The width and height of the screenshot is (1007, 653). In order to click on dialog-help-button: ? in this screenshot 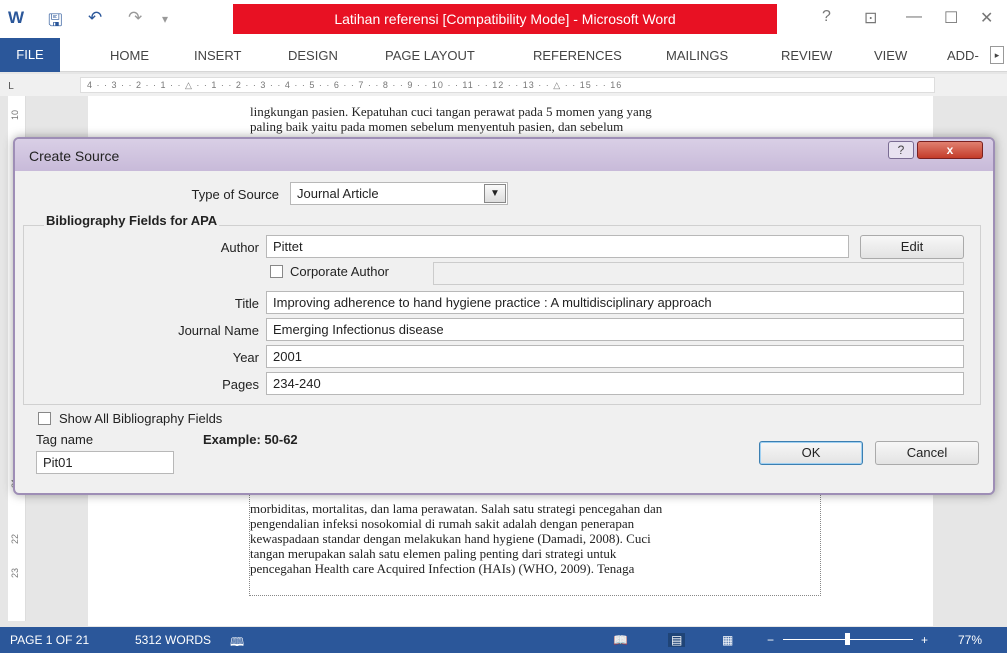, I will do `click(901, 150)`.